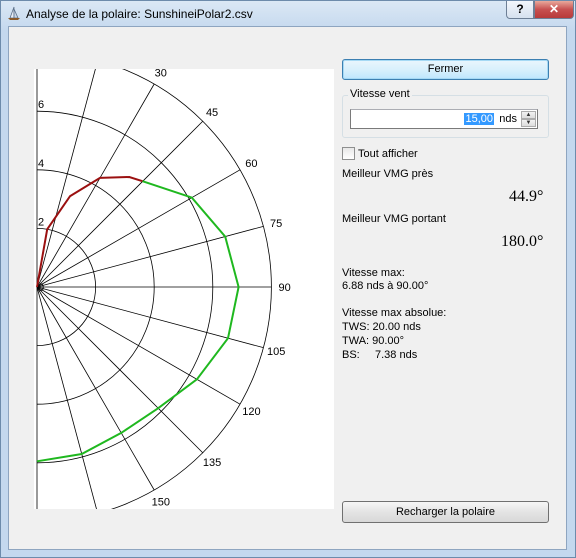 Image resolution: width=576 pixels, height=558 pixels. Describe the element at coordinates (284, 288) in the screenshot. I see `angle-tick-label: 90` at that location.